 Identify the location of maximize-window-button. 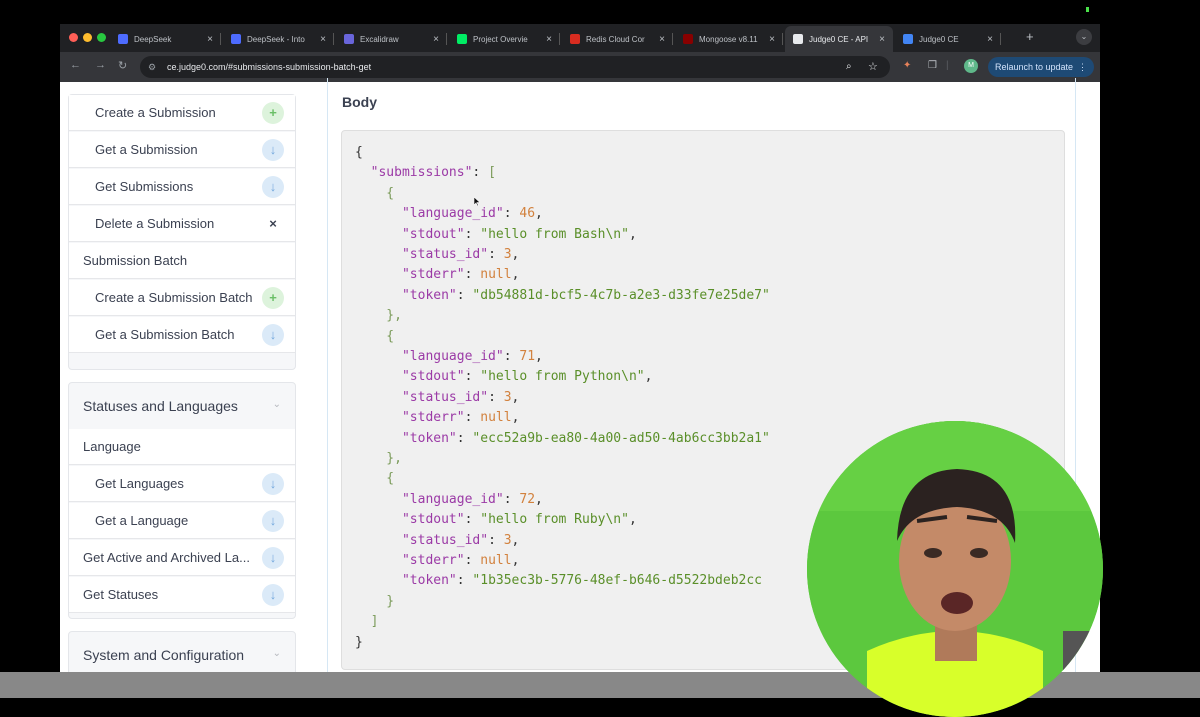
(101, 37).